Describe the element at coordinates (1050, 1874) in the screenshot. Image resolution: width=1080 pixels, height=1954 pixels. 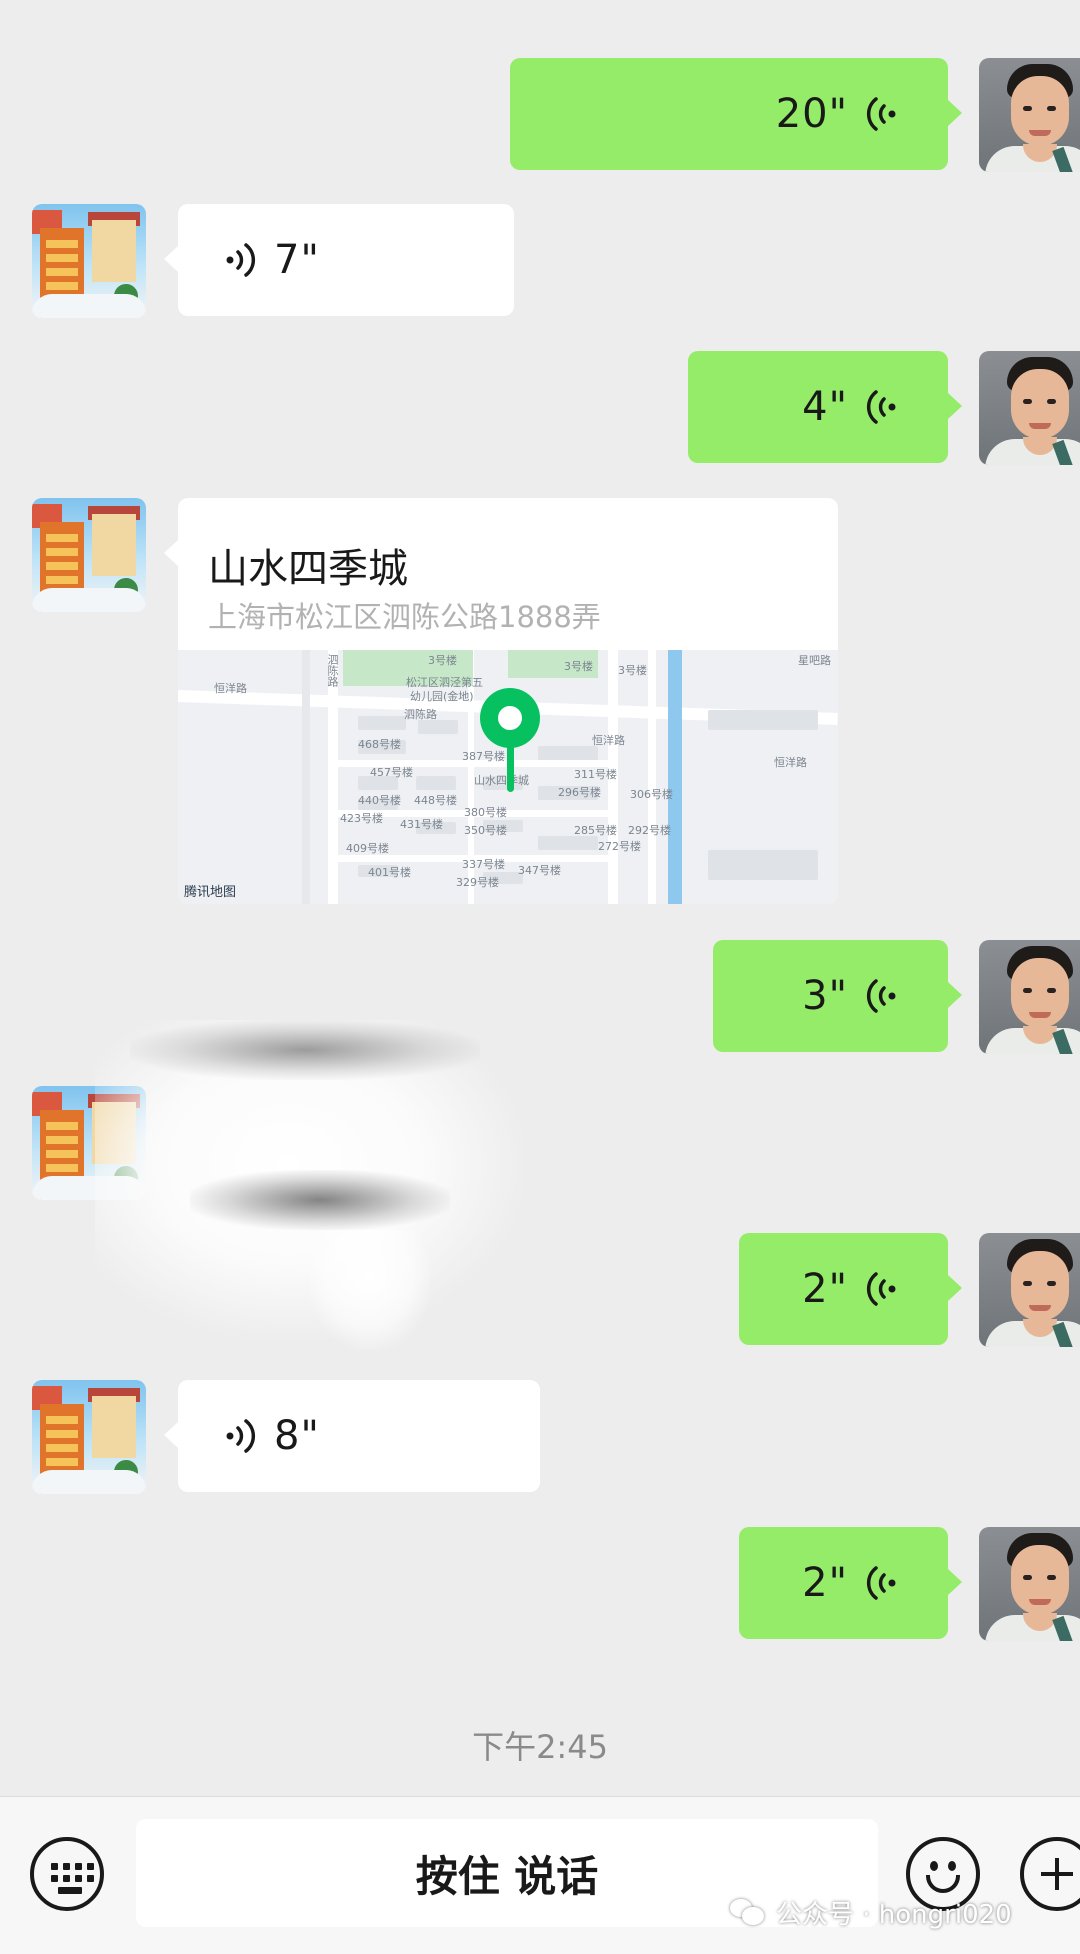
I see `more-options-button` at that location.